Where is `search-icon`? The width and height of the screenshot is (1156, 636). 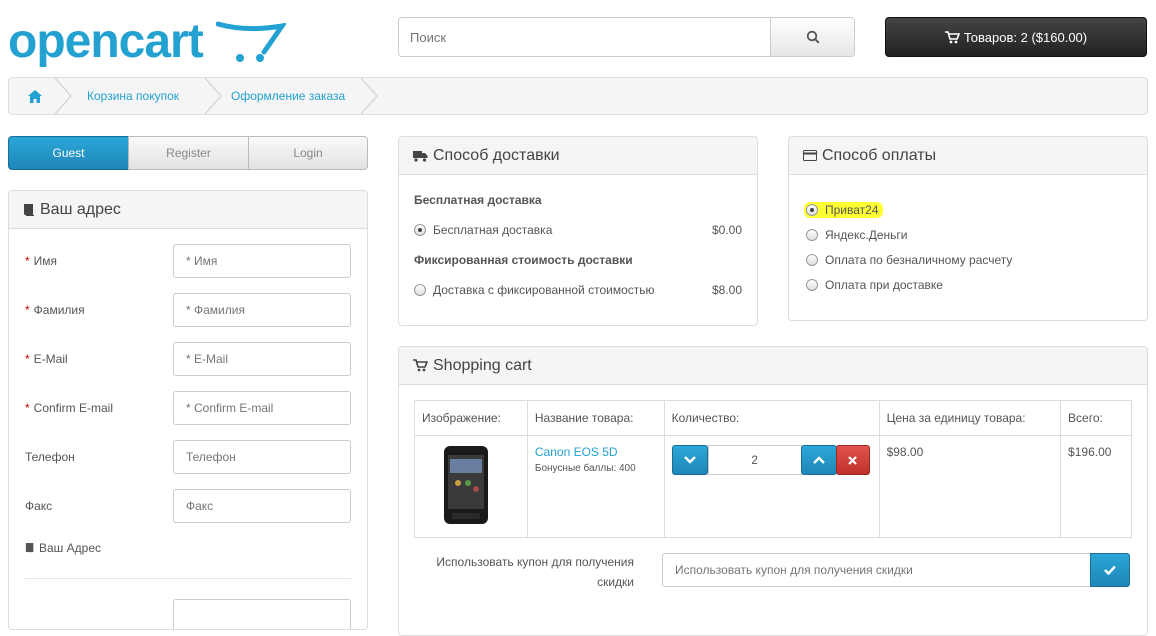
search-icon is located at coordinates (813, 37).